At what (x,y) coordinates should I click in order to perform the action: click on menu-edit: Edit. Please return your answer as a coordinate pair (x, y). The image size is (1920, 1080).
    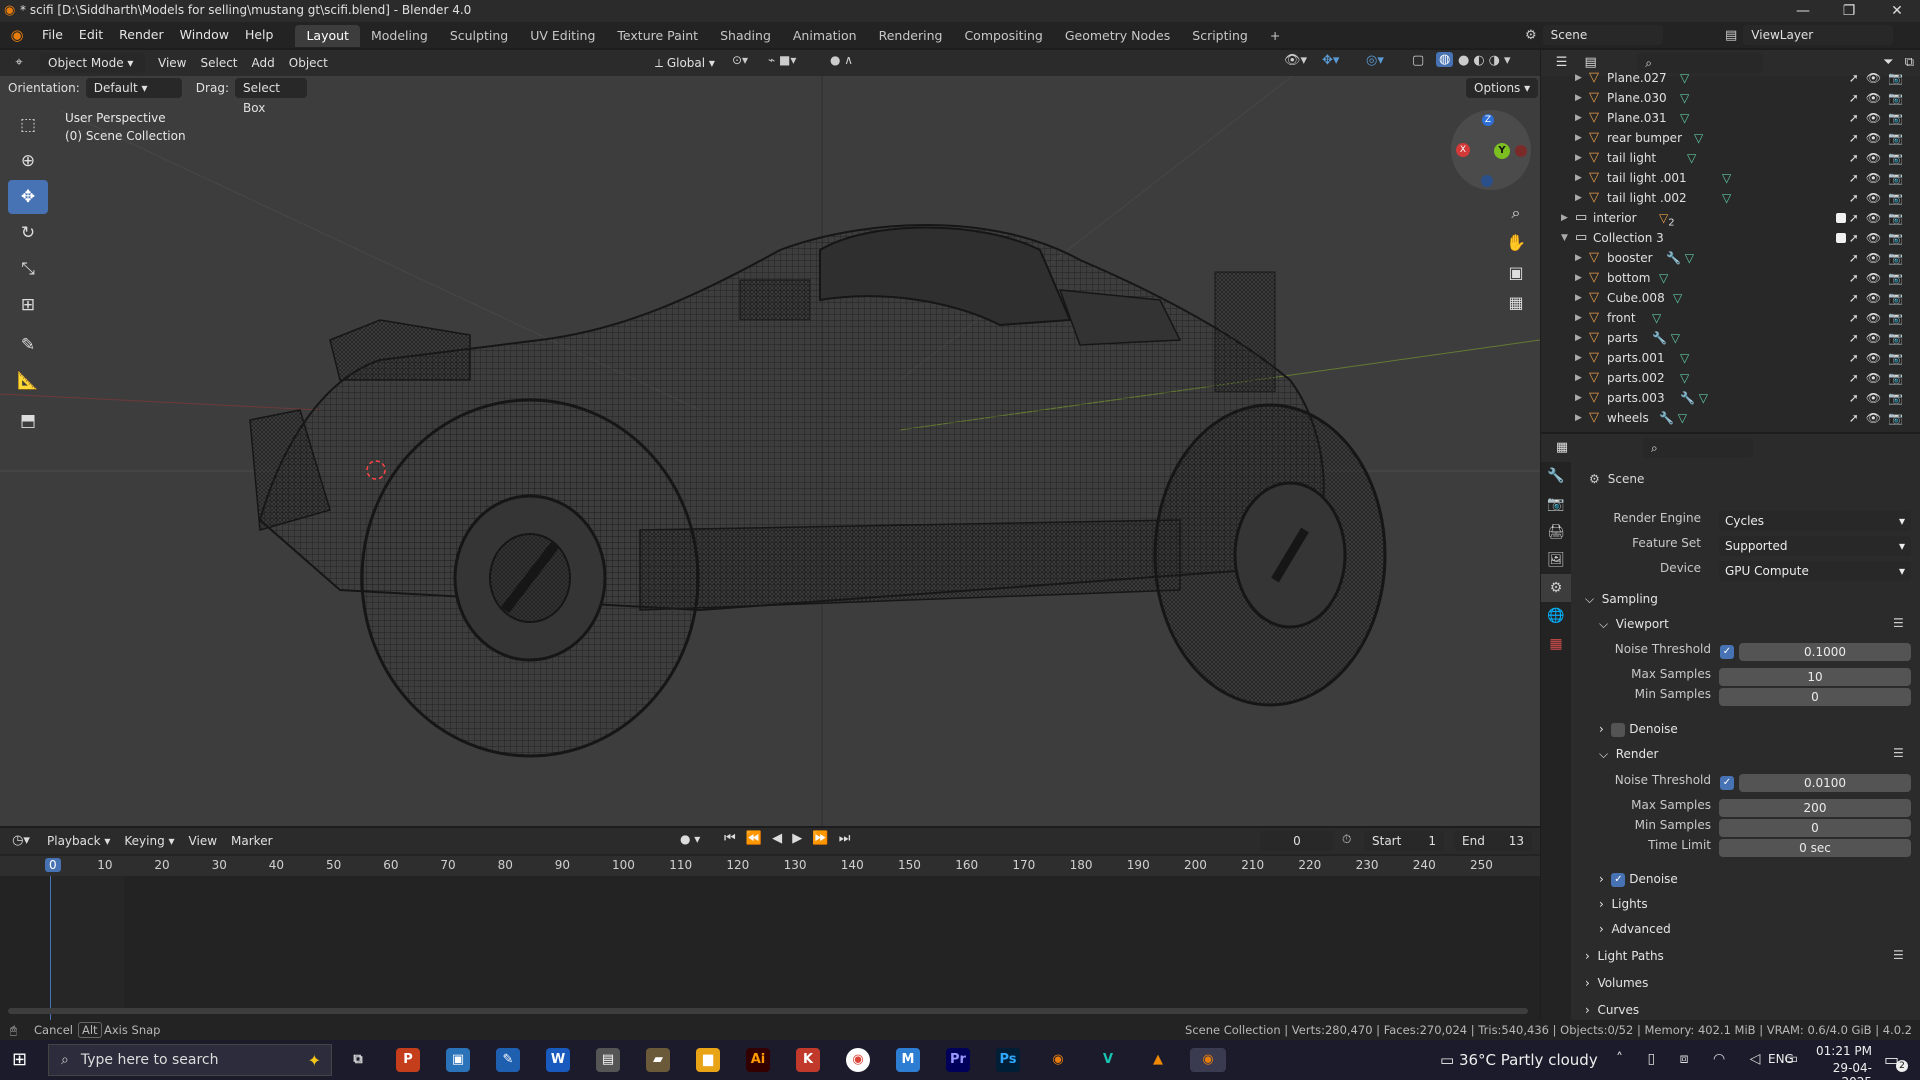
    Looking at the image, I should click on (91, 35).